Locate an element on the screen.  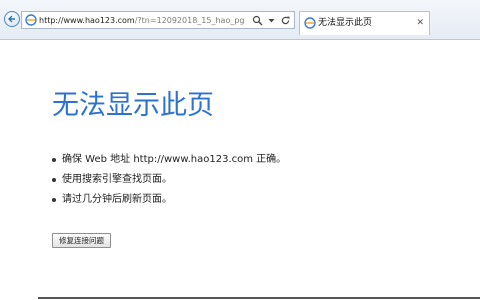
back-button is located at coordinates (12, 19).